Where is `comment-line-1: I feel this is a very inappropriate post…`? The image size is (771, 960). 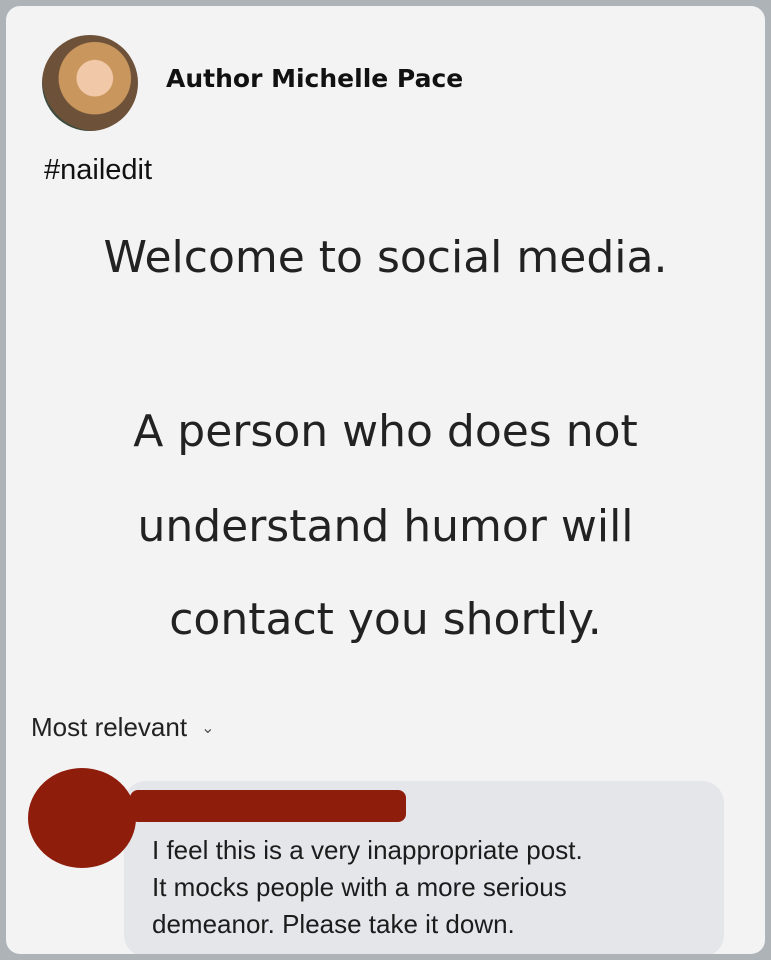 comment-line-1: I feel this is a very inappropriate post… is located at coordinates (367, 850).